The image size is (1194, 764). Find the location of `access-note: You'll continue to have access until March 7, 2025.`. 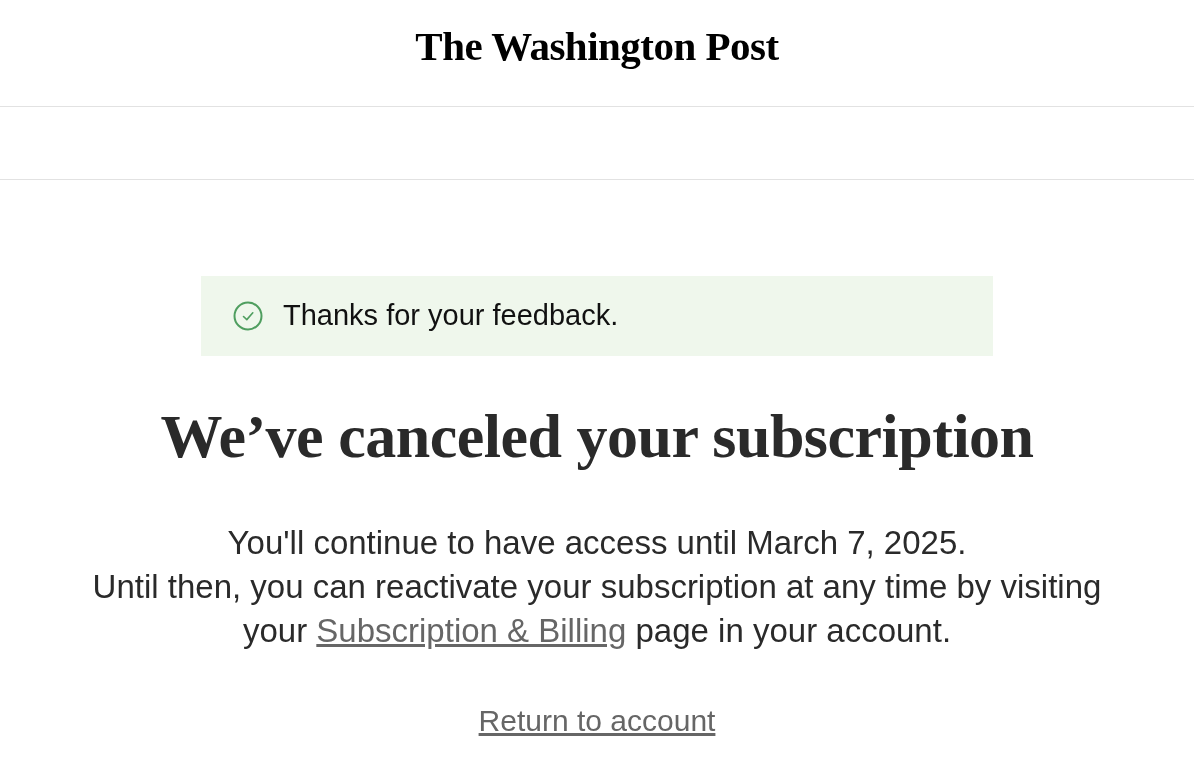

access-note: You'll continue to have access until March 7, 2025. is located at coordinates (597, 543).